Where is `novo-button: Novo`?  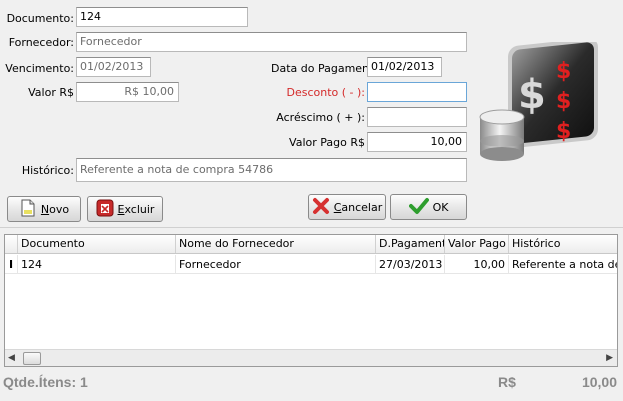 novo-button: Novo is located at coordinates (44, 209).